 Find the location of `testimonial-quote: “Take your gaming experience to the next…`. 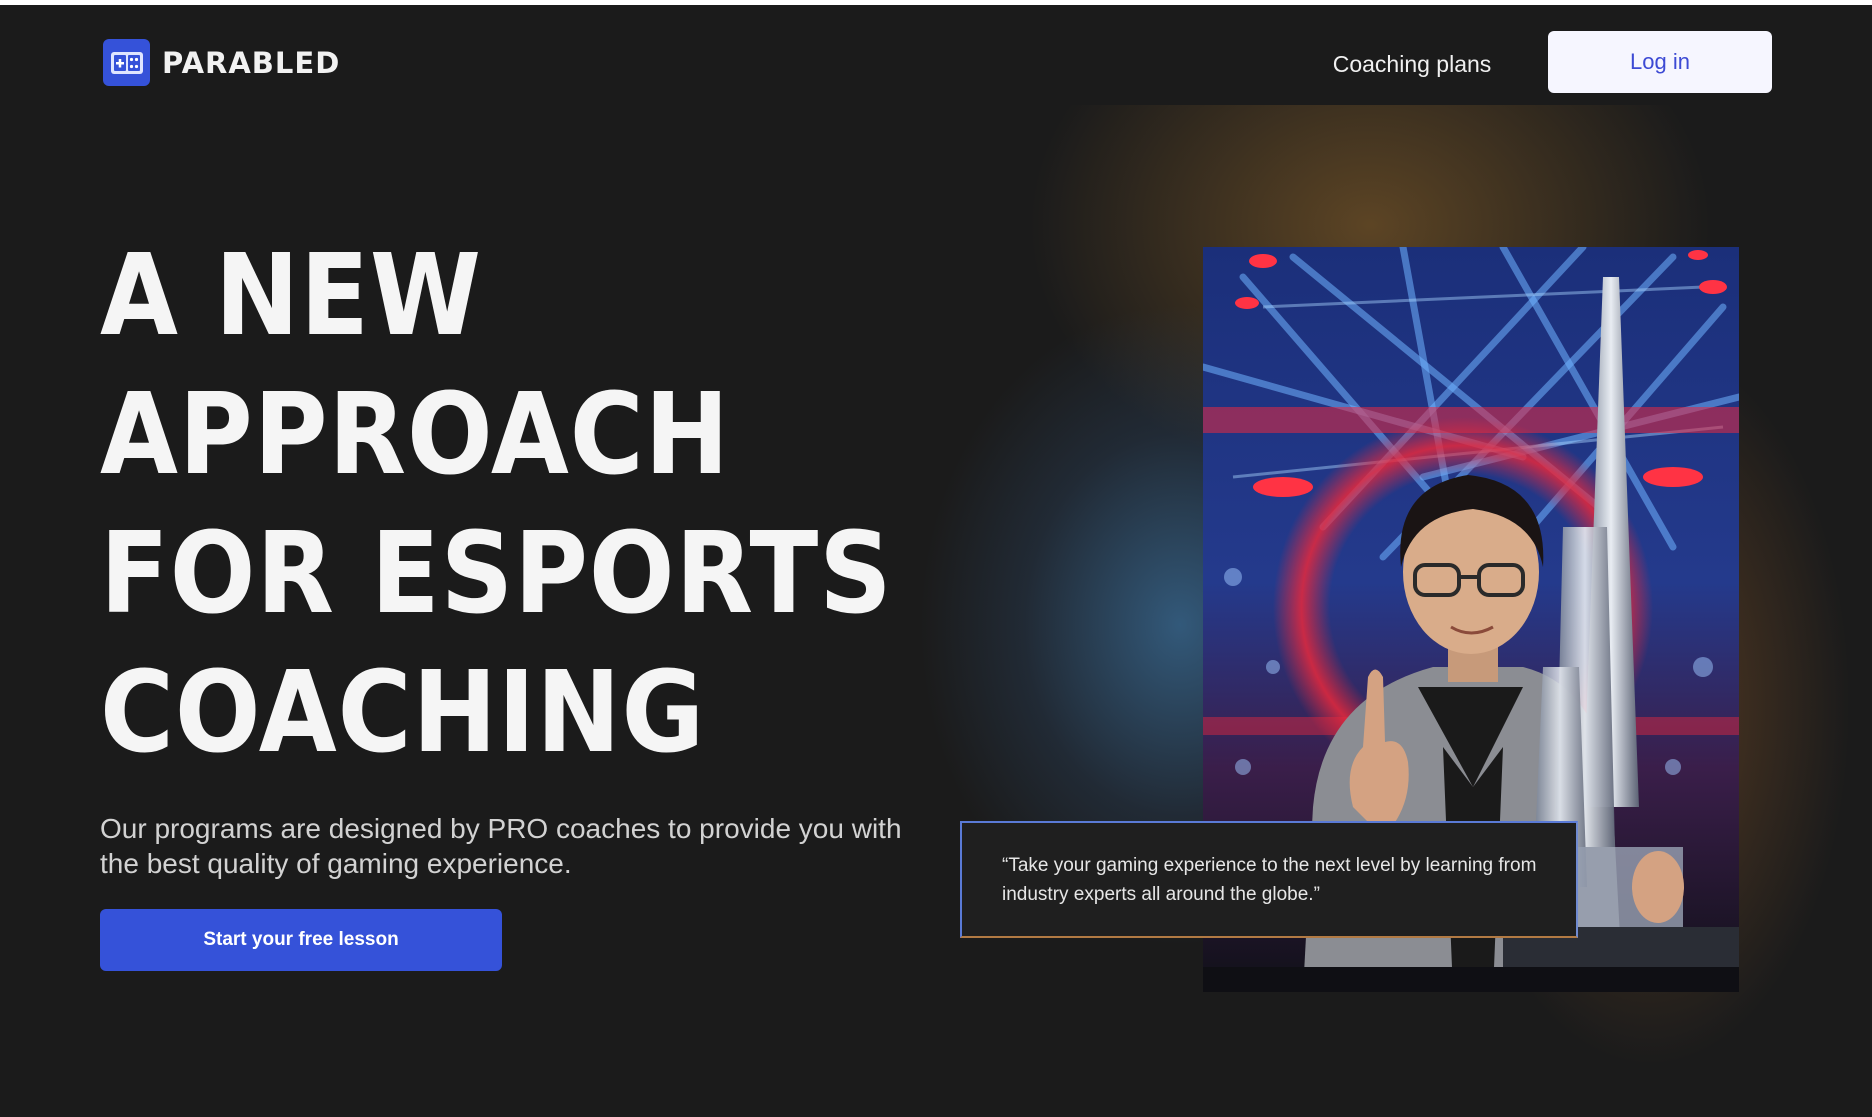

testimonial-quote: “Take your gaming experience to the next… is located at coordinates (1269, 879).